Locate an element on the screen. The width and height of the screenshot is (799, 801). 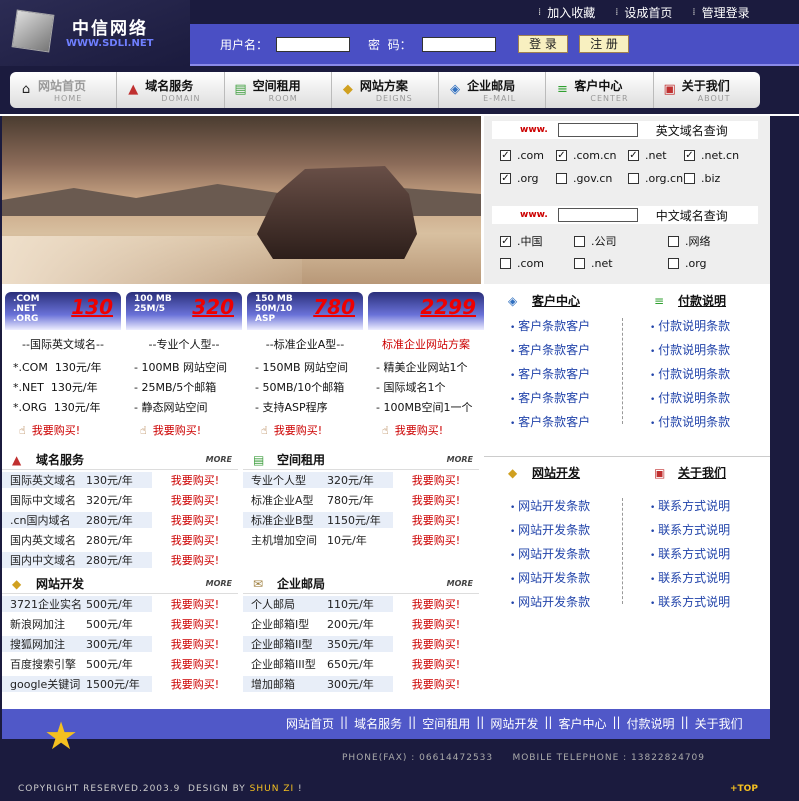
domain-checkbox-item: .gov.cn is located at coordinates (592, 178).